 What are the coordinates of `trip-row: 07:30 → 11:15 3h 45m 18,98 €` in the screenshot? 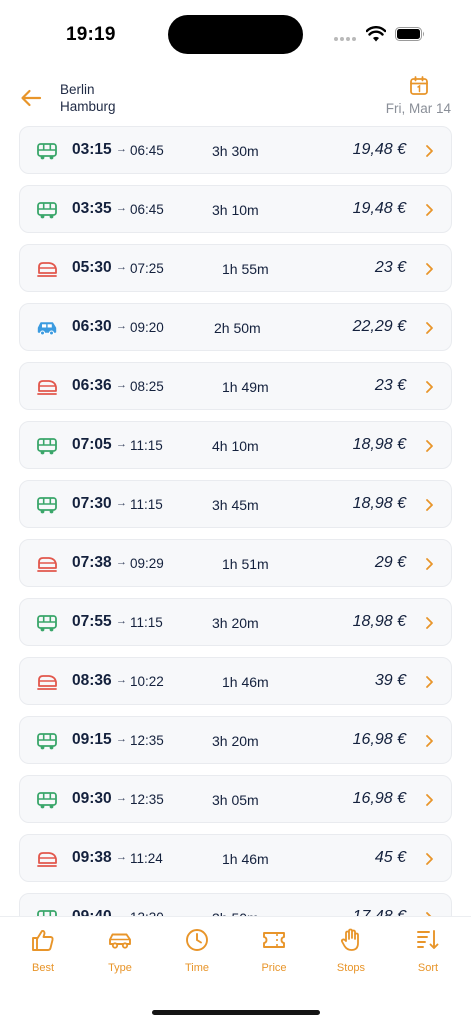 It's located at (235, 504).